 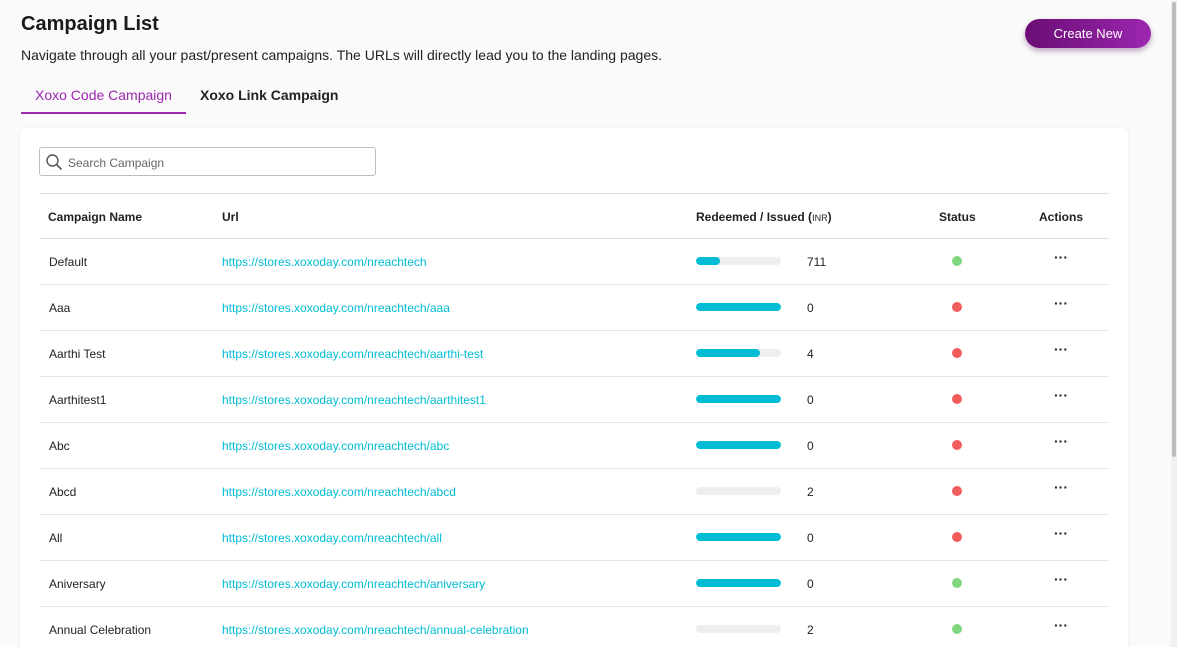 I want to click on campaign-url-link: https://stores.xoxoday.com/nreachtech, so click(x=324, y=262).